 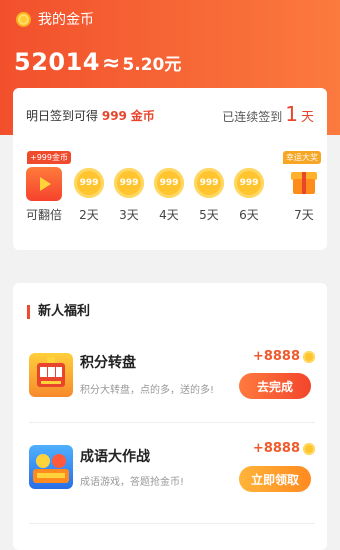 What do you see at coordinates (129, 215) in the screenshot?
I see `day-3-label: 3天` at bounding box center [129, 215].